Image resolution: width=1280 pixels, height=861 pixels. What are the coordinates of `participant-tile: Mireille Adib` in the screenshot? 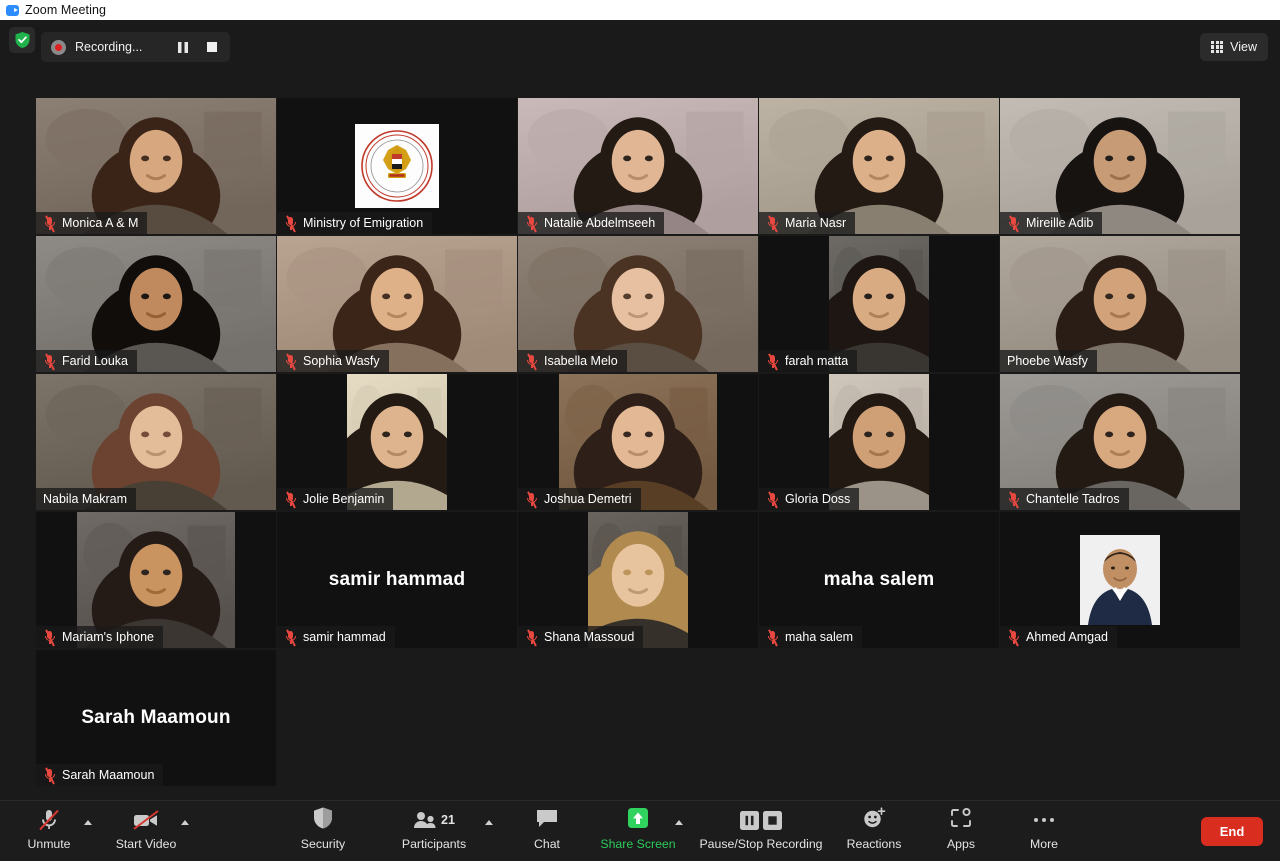 It's located at (1120, 166).